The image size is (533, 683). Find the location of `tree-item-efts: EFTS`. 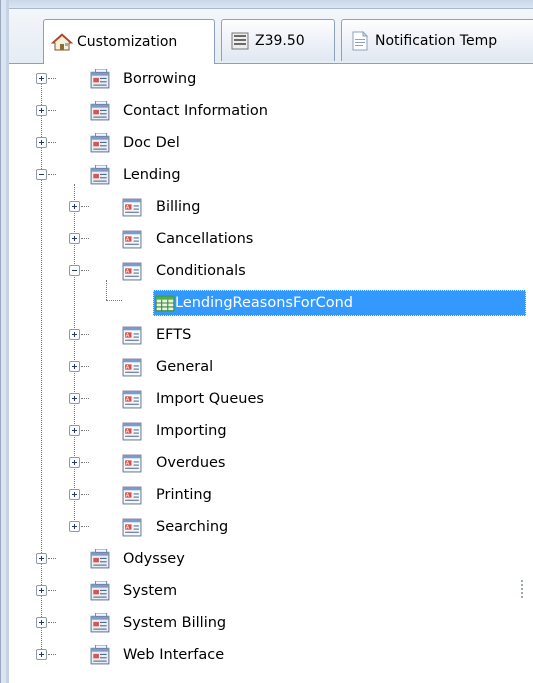

tree-item-efts: EFTS is located at coordinates (266, 336).